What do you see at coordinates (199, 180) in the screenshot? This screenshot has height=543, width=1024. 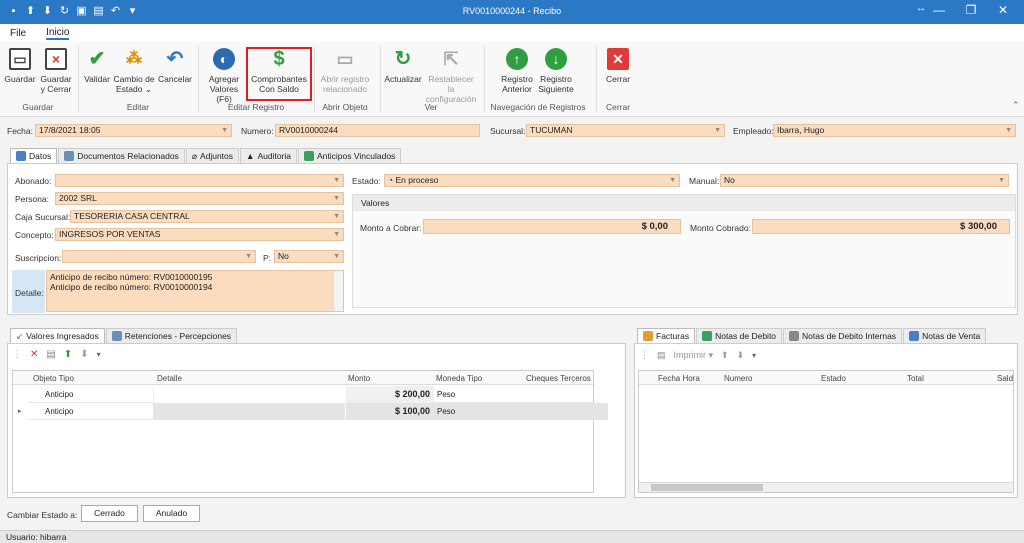 I see `abonado-field: ▼` at bounding box center [199, 180].